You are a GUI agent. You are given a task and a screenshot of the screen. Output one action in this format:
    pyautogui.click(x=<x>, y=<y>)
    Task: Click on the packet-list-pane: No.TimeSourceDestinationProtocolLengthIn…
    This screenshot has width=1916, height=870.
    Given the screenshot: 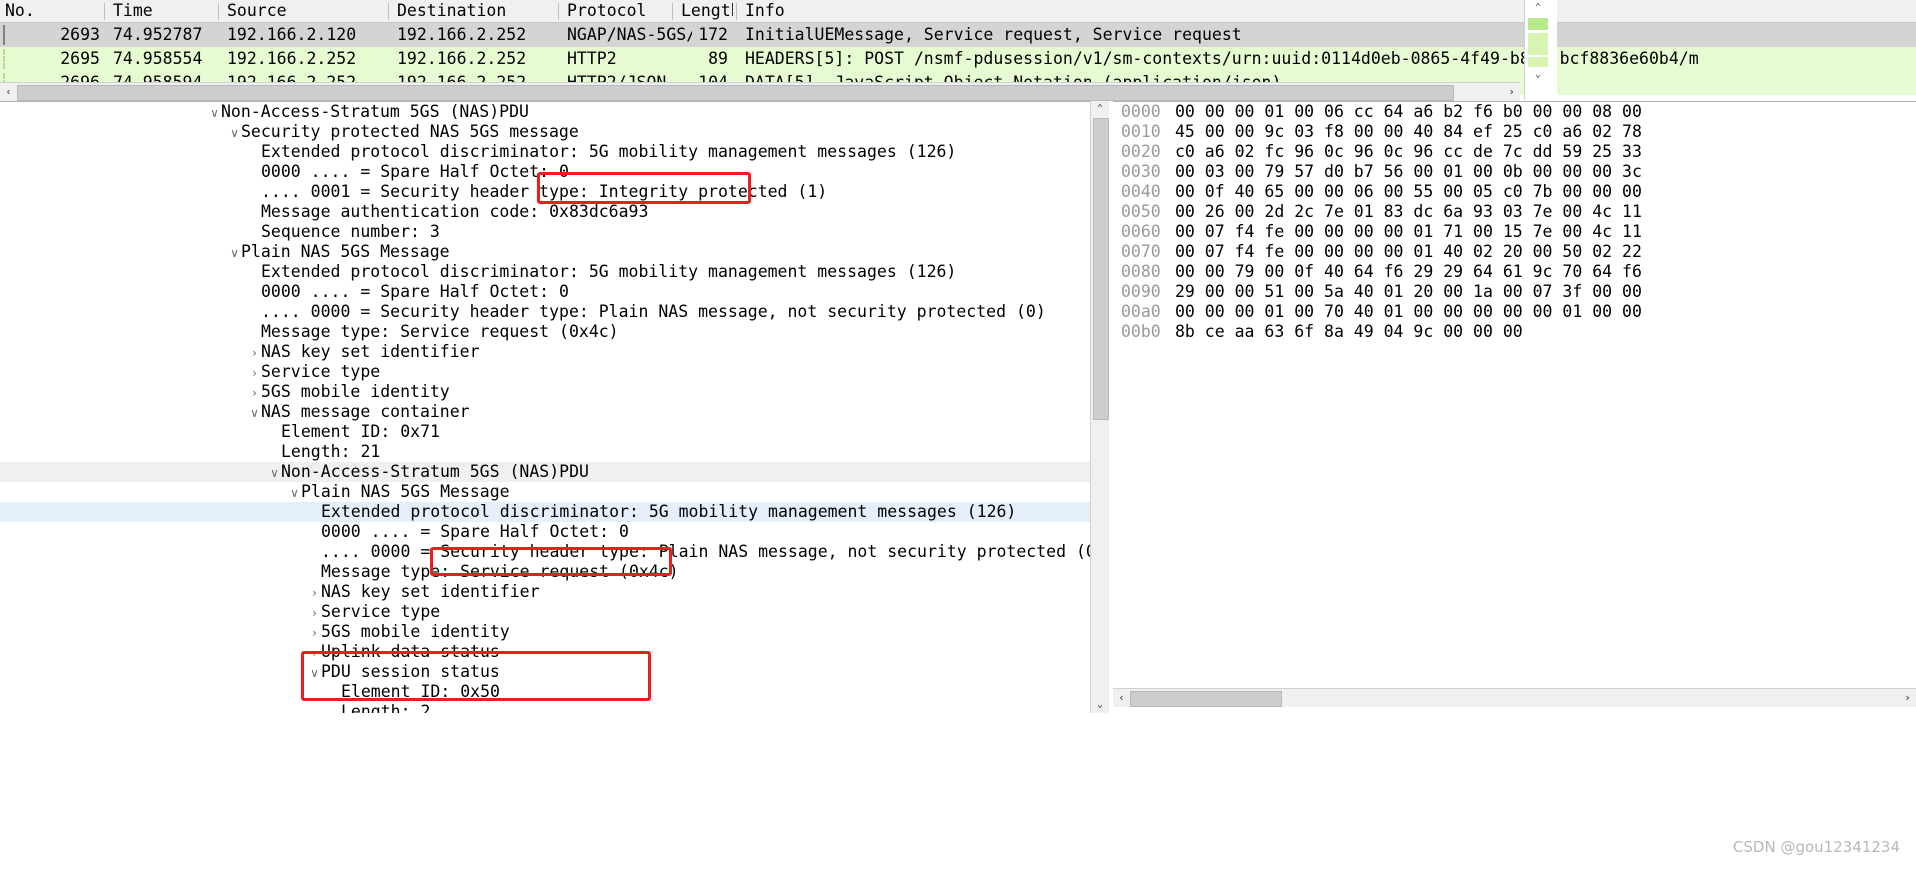 What is the action you would take?
    pyautogui.click(x=958, y=50)
    